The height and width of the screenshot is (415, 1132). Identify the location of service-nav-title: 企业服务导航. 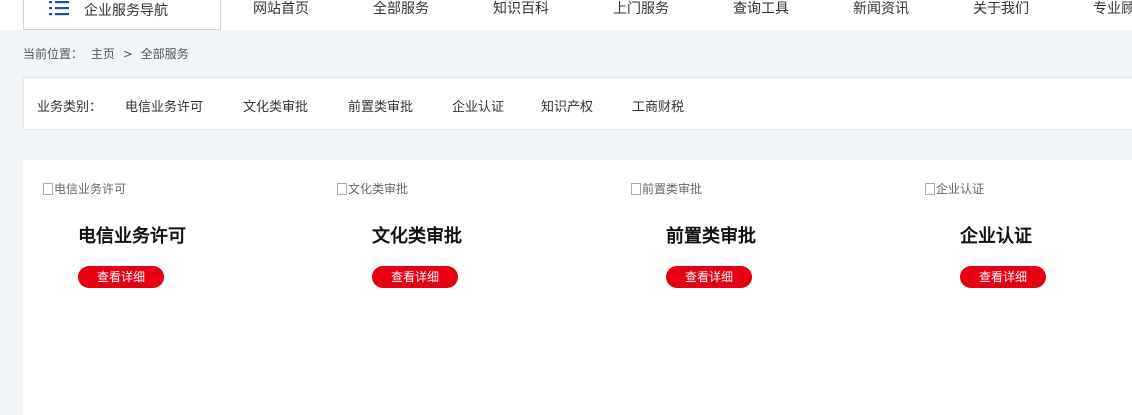
(126, 11).